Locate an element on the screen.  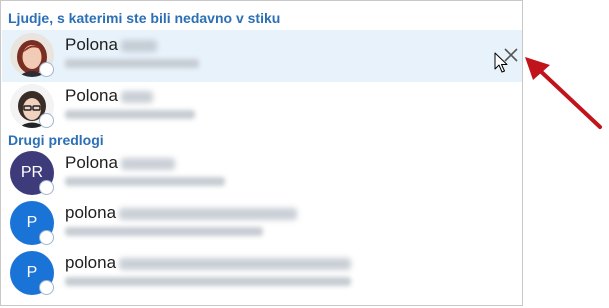
mouse-cursor-icon is located at coordinates (501, 63).